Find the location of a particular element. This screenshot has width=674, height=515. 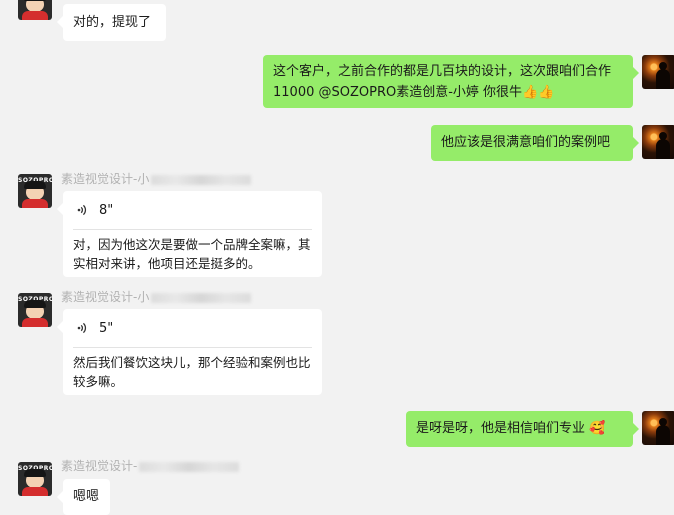

message-bubble: 对的，提现了 is located at coordinates (111, 22).